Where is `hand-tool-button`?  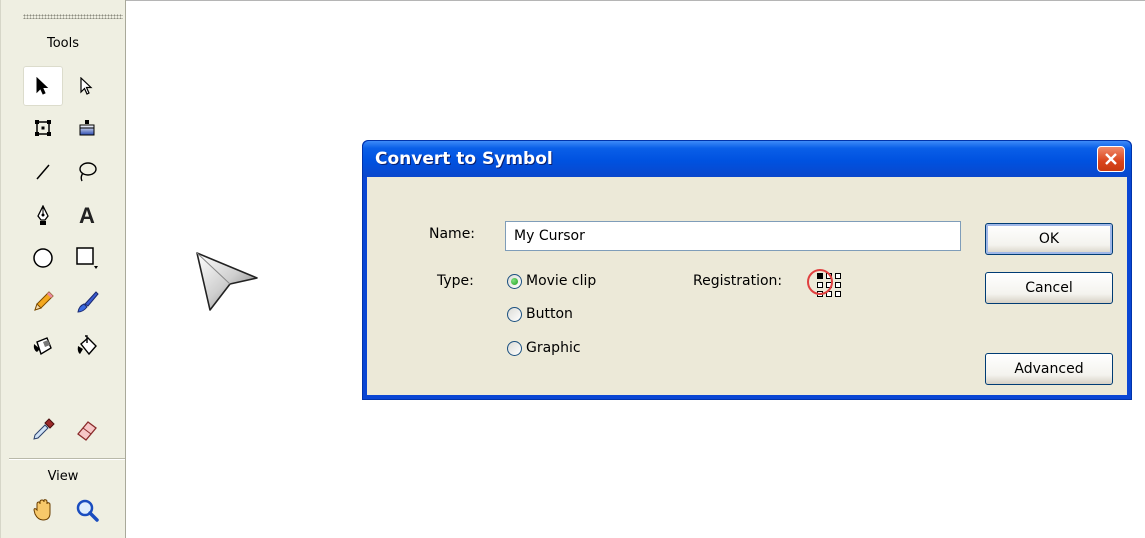
hand-tool-button is located at coordinates (43, 510).